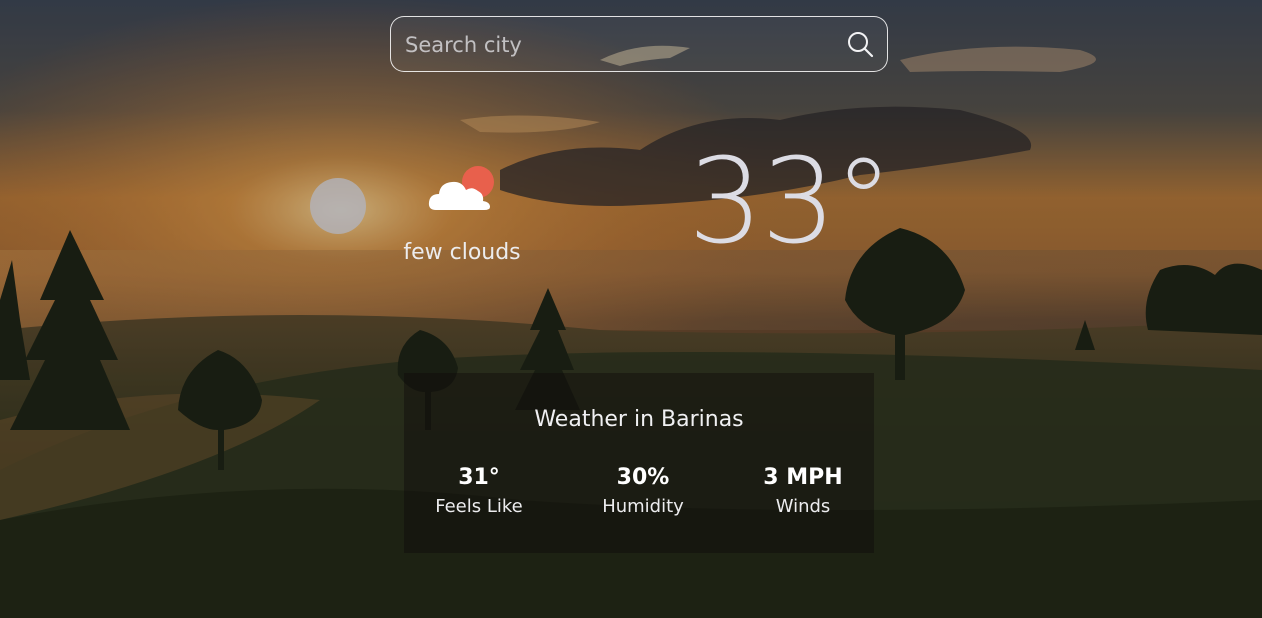  What do you see at coordinates (479, 506) in the screenshot?
I see `stat-label: Feels Like` at bounding box center [479, 506].